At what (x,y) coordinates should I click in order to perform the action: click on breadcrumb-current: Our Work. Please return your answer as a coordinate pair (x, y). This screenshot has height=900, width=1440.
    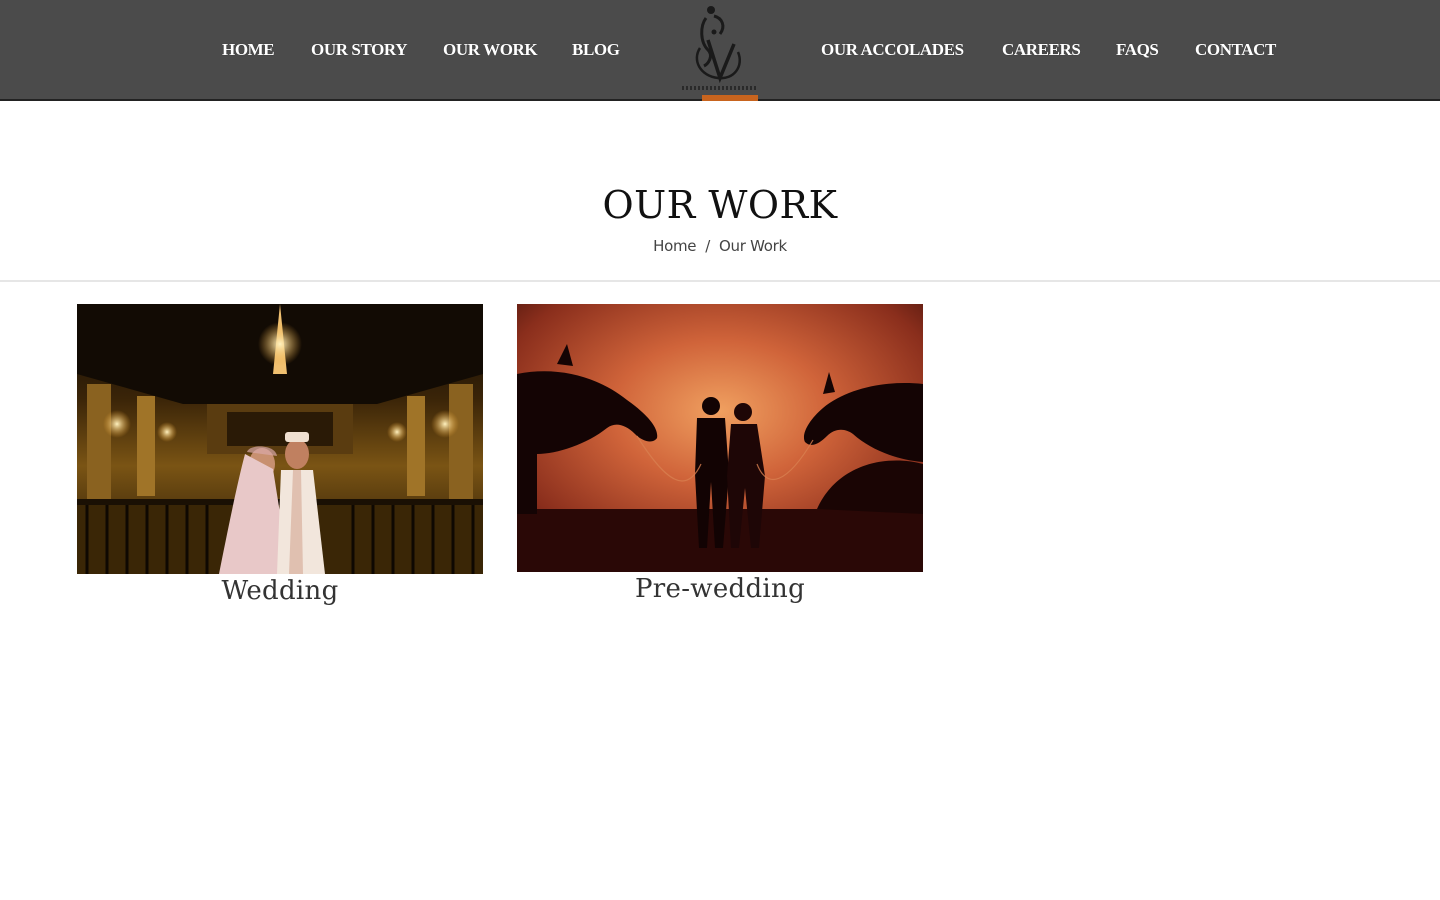
    Looking at the image, I should click on (753, 246).